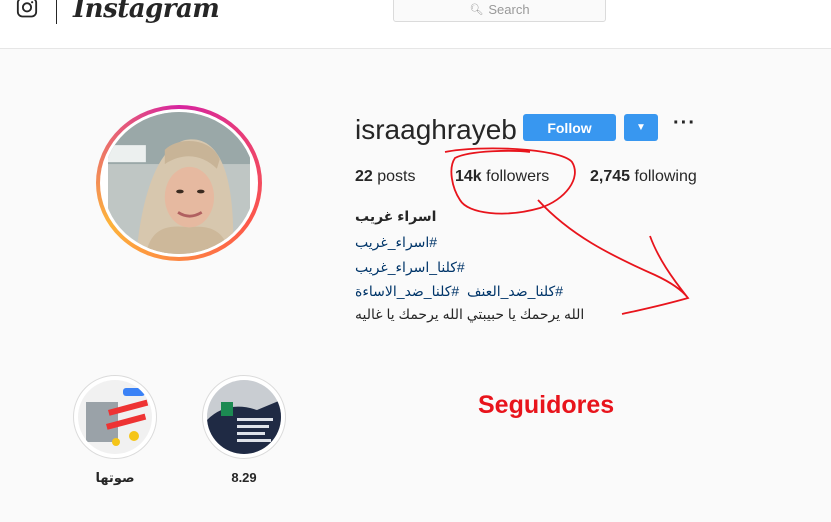 The image size is (831, 522). I want to click on avatar-photo, so click(179, 183).